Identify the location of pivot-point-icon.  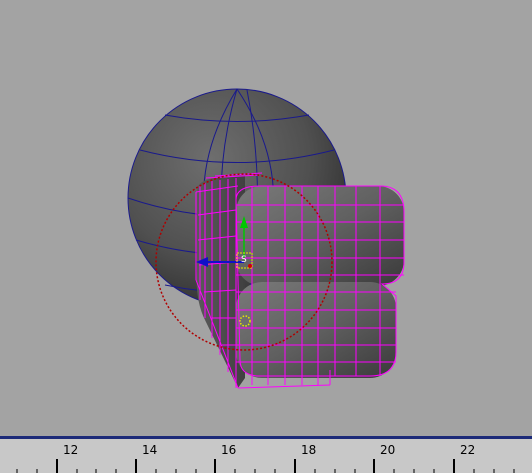
(250, 266).